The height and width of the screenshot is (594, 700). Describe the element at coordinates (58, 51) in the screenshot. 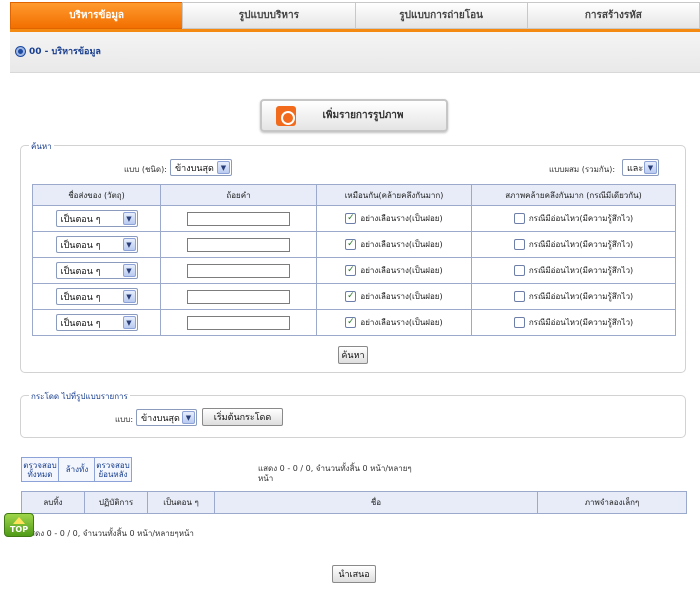

I see `breadcrumb: 00 - บริหารข้อมูล` at that location.